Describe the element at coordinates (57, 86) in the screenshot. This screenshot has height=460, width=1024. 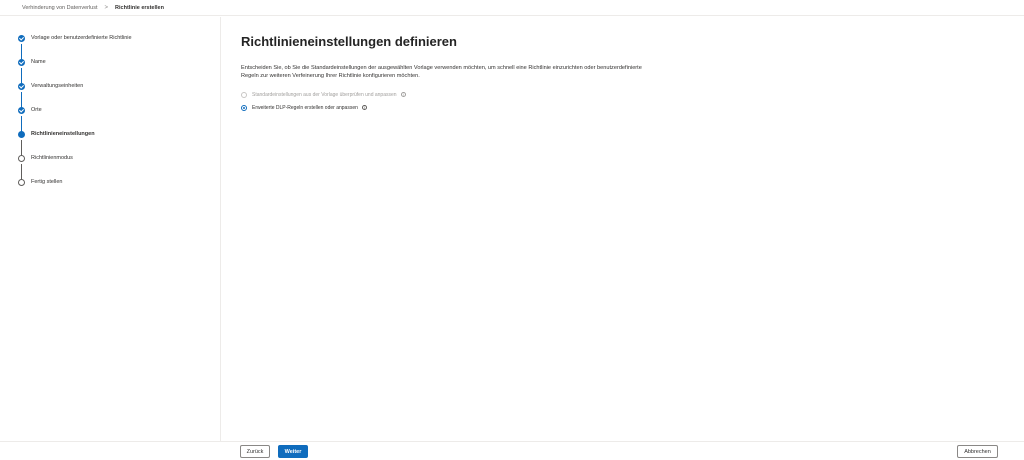
I see `step-label: Verwaltungseinheiten` at that location.